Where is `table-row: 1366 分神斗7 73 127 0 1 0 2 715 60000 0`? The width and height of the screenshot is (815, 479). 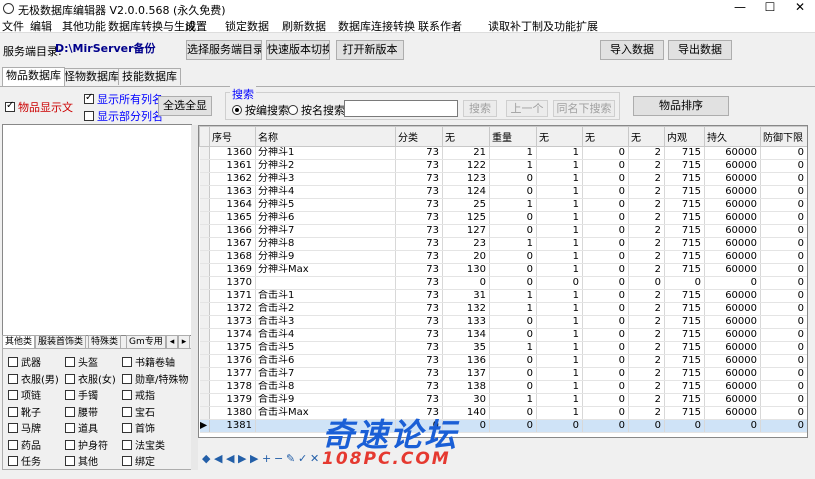 table-row: 1366 分神斗7 73 127 0 1 0 2 715 60000 0 is located at coordinates (503, 231).